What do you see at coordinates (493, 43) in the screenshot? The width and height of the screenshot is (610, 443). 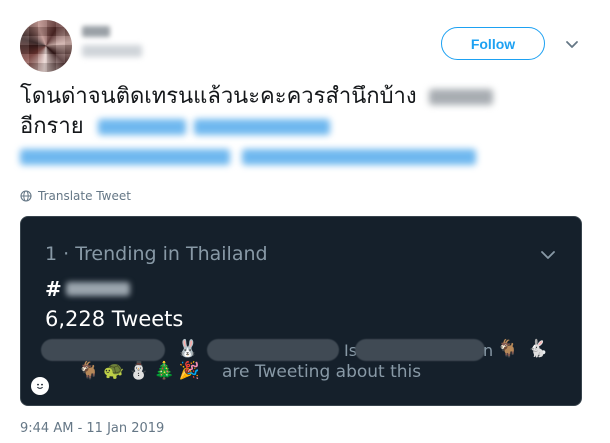 I see `follow-button: Follow` at bounding box center [493, 43].